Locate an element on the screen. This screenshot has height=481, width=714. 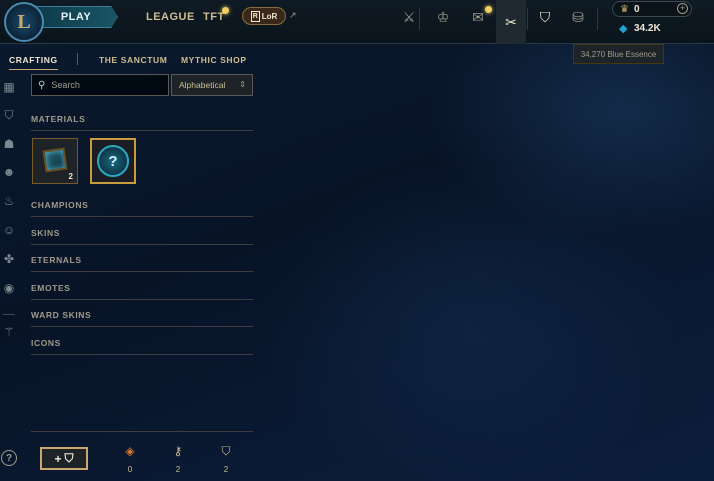
lor-button: R LoR is located at coordinates (264, 16).